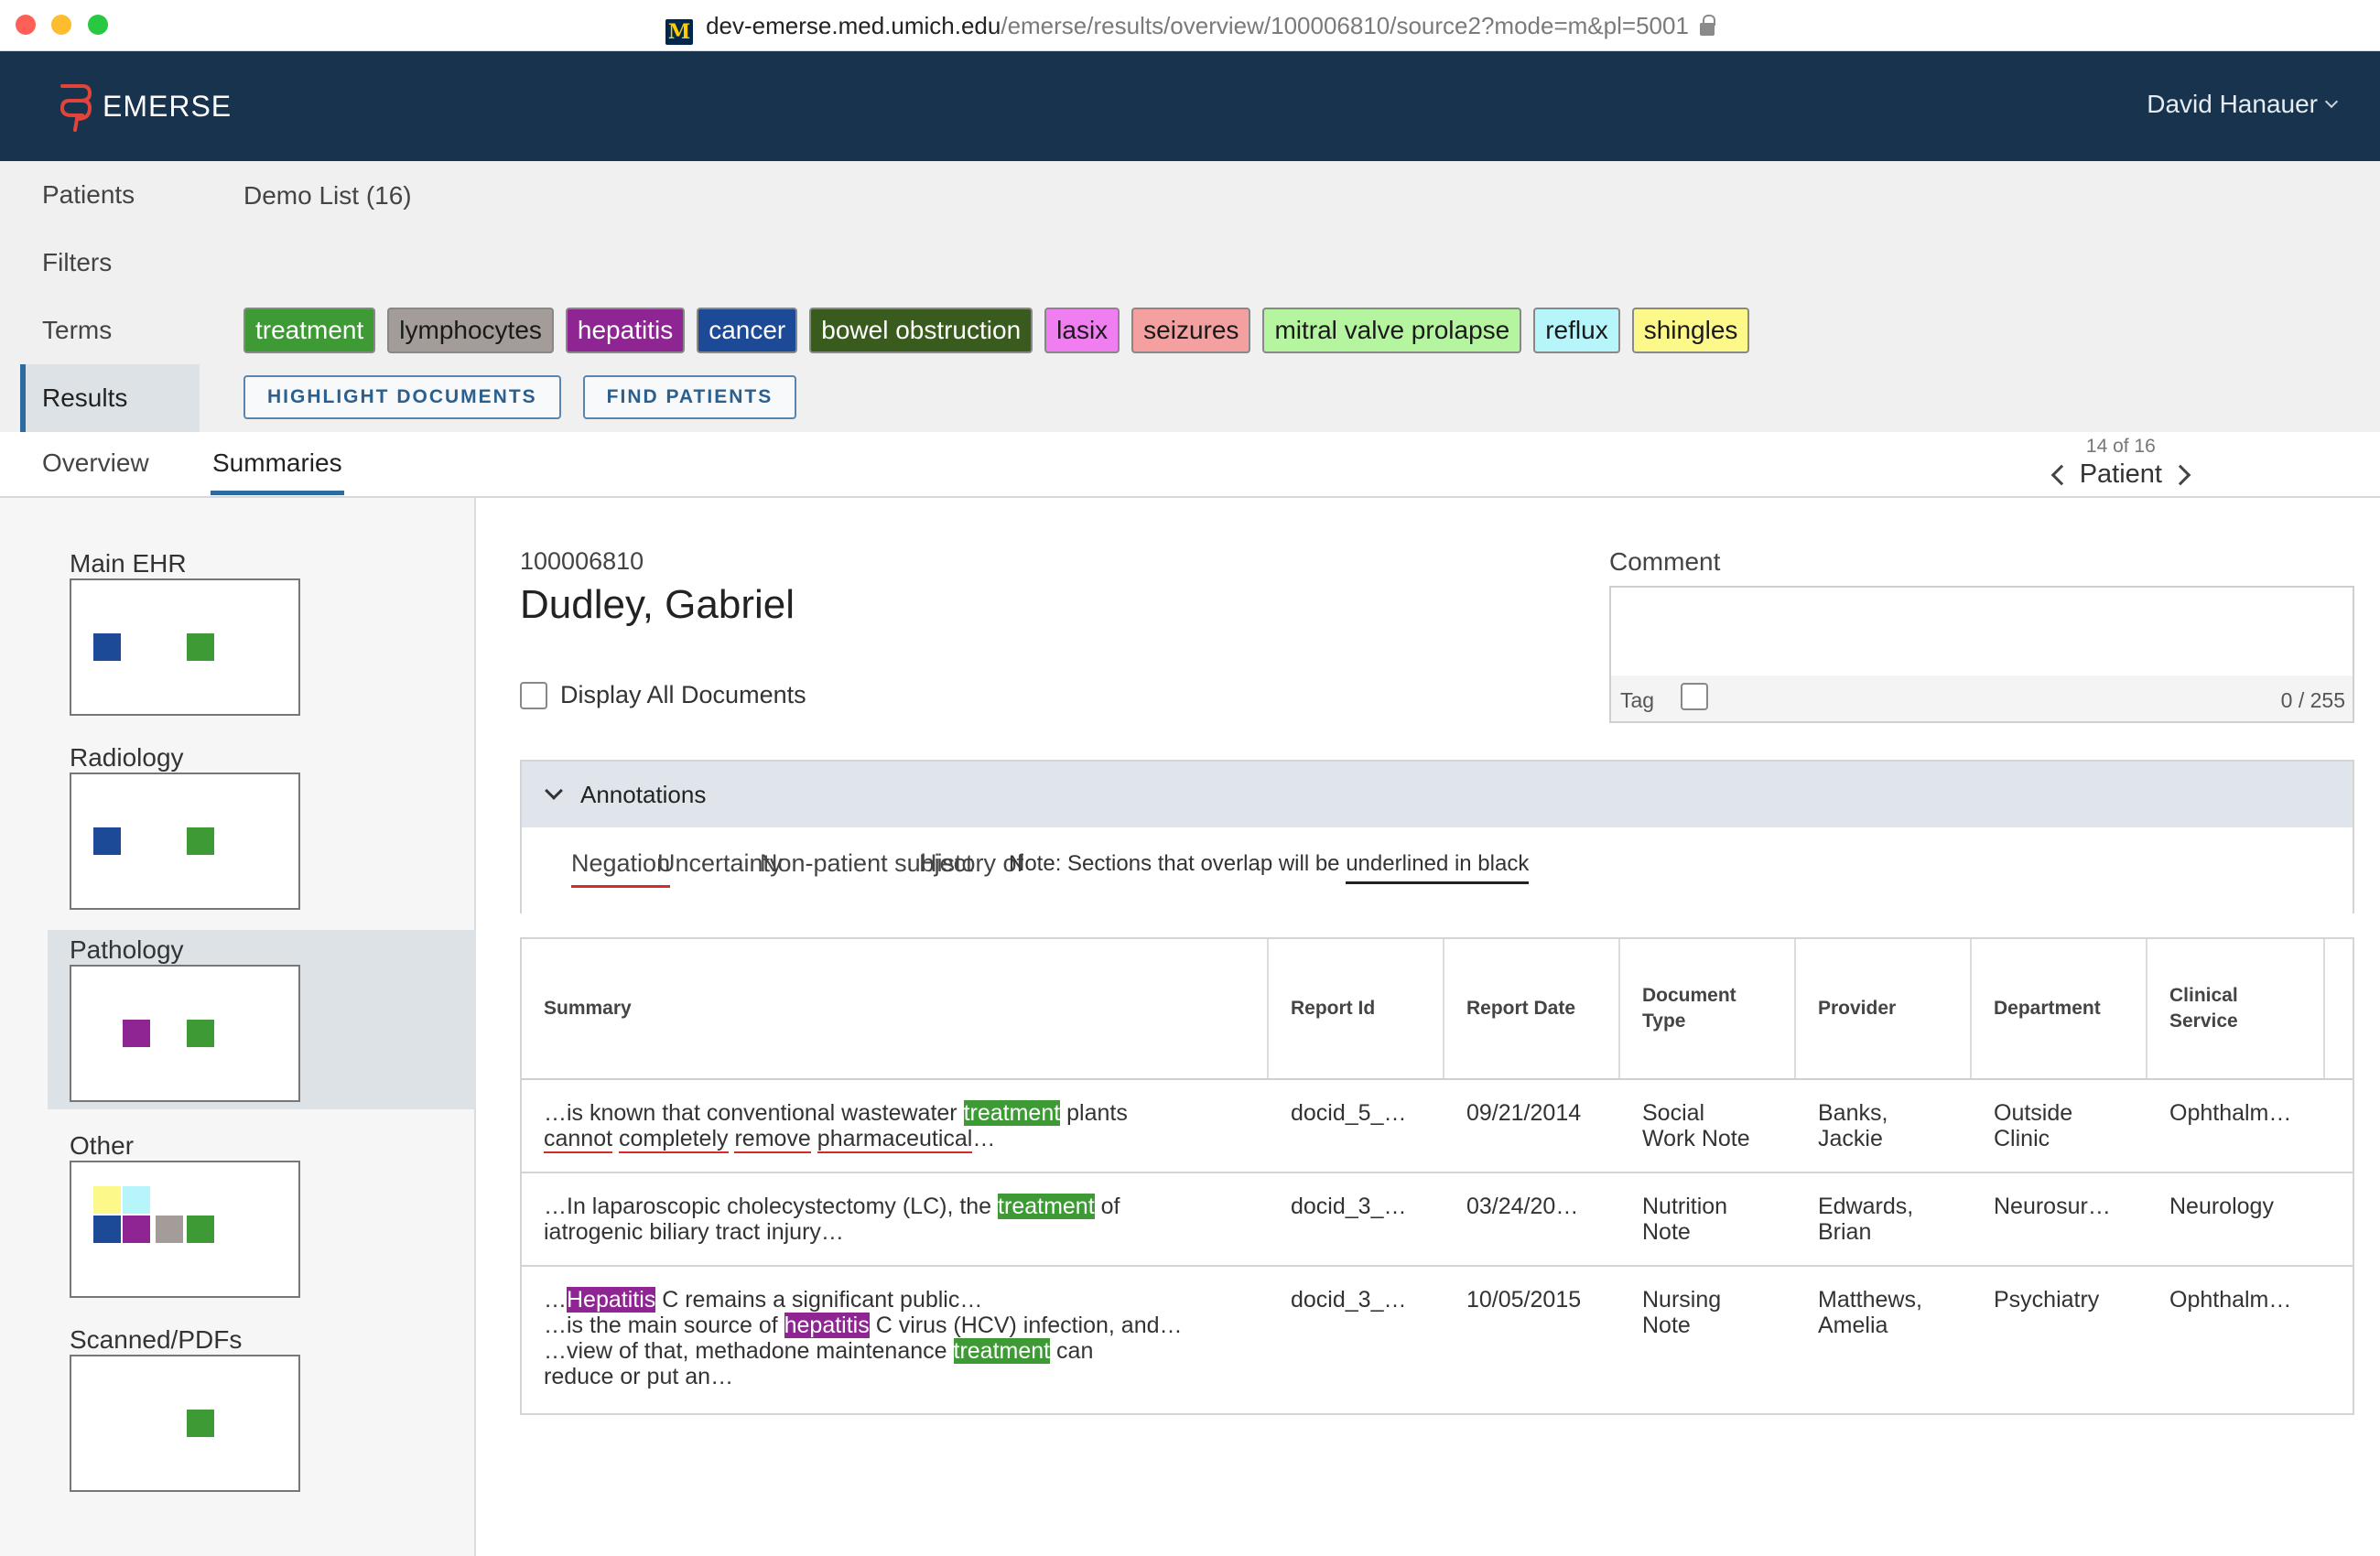 The width and height of the screenshot is (2380, 1556). Describe the element at coordinates (1094, 1113) in the screenshot. I see `summary-text: plants` at that location.